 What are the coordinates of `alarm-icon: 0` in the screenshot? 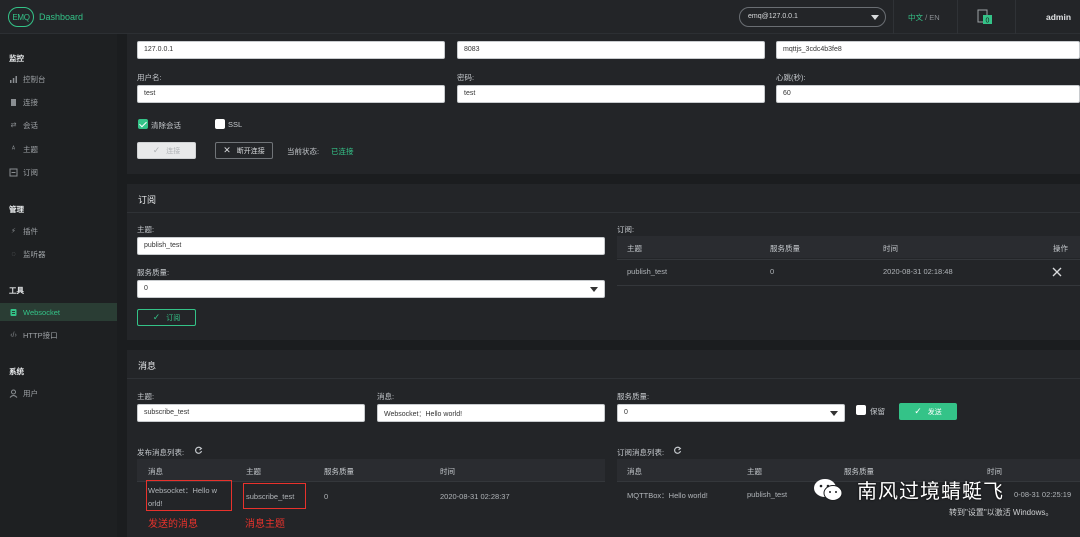 It's located at (985, 17).